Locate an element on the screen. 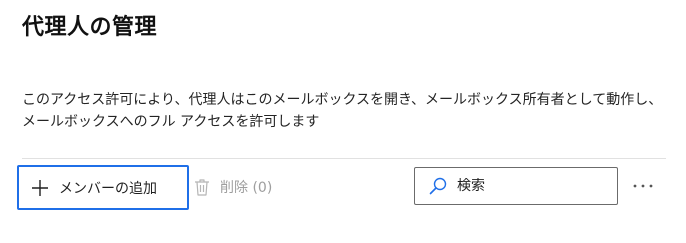  search-input is located at coordinates (532, 186).